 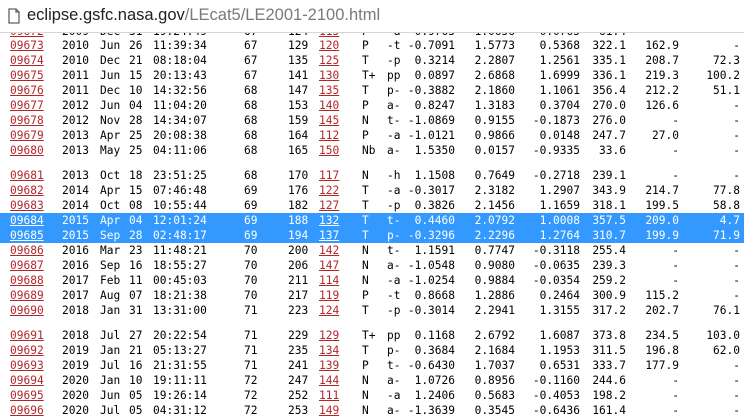 I want to click on lunation-cell: 147, so click(x=298, y=90).